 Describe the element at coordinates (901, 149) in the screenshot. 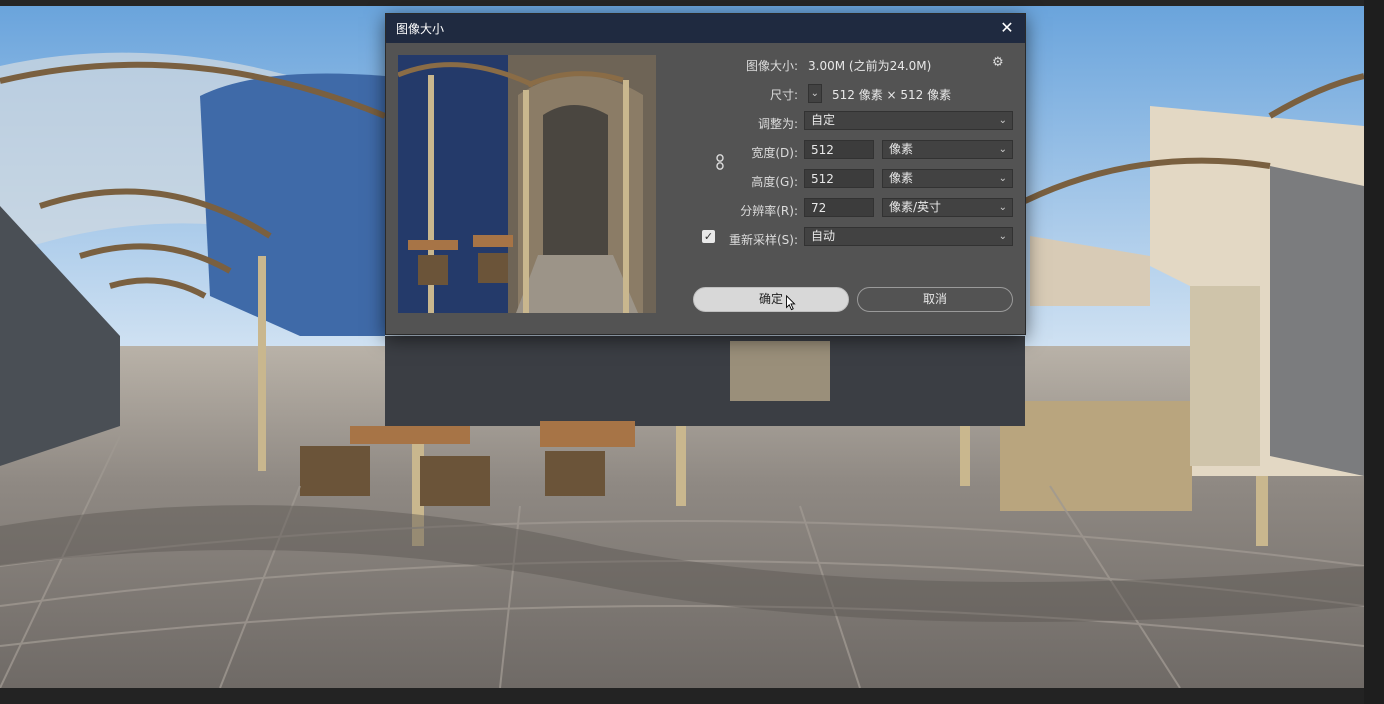

I see `width-unit-value: 像素` at that location.